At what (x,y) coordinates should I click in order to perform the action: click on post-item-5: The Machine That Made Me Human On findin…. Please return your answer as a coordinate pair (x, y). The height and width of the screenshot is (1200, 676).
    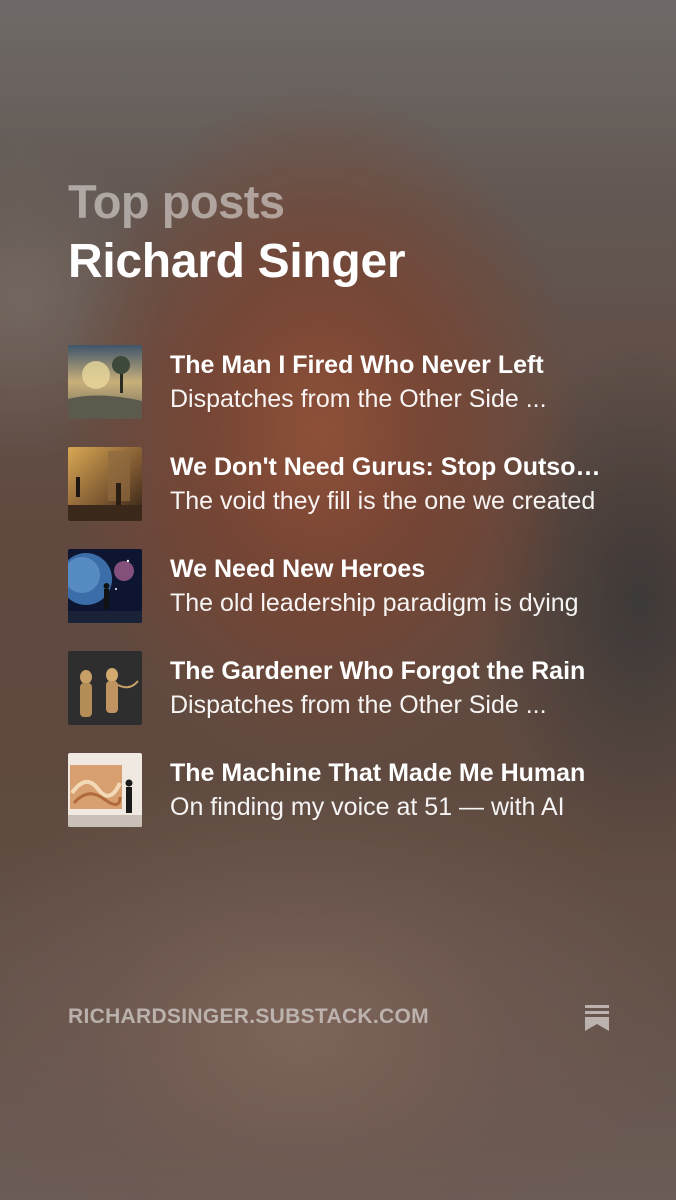
    Looking at the image, I should click on (348, 790).